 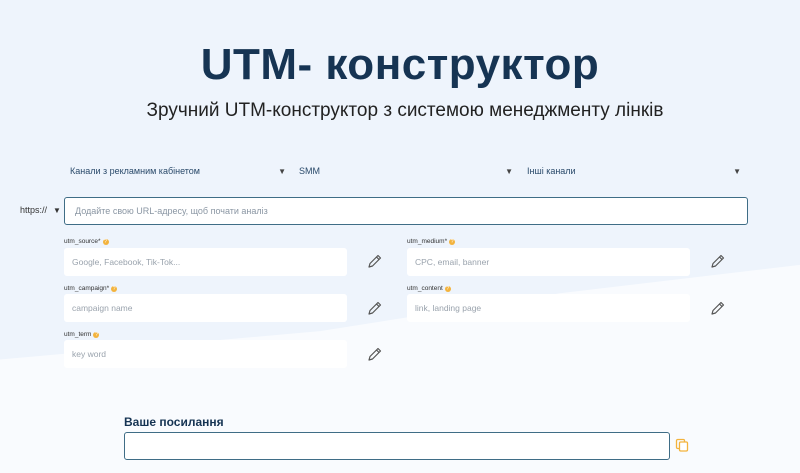 I want to click on utm-medium-label: utm_medium* ?, so click(x=431, y=241).